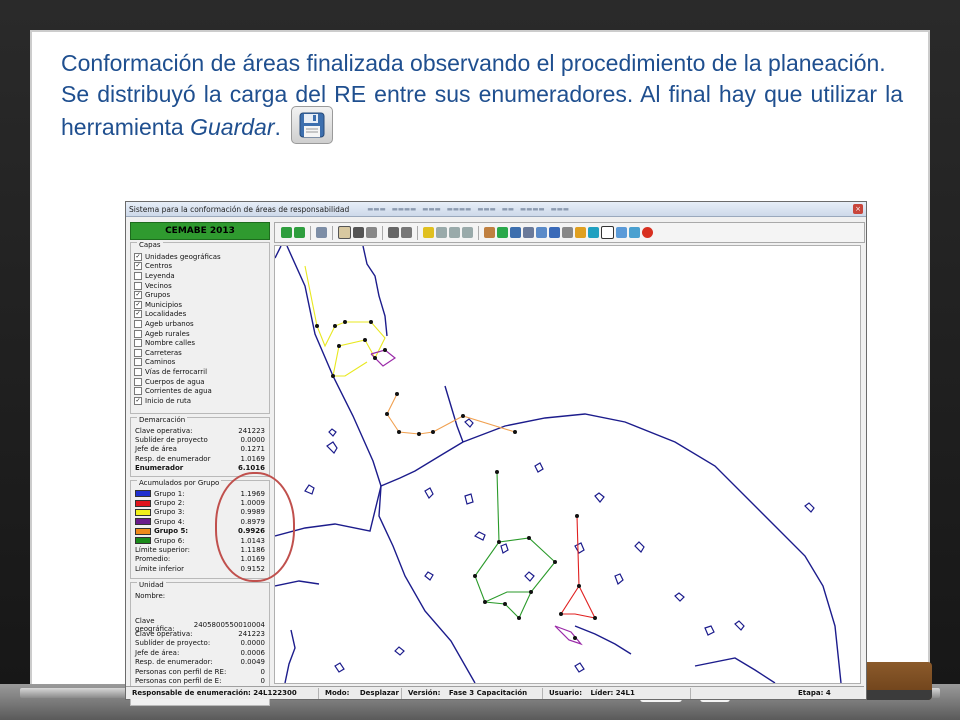 The image size is (960, 720). I want to click on info-label: Sublíder de proyecto, so click(171, 440).